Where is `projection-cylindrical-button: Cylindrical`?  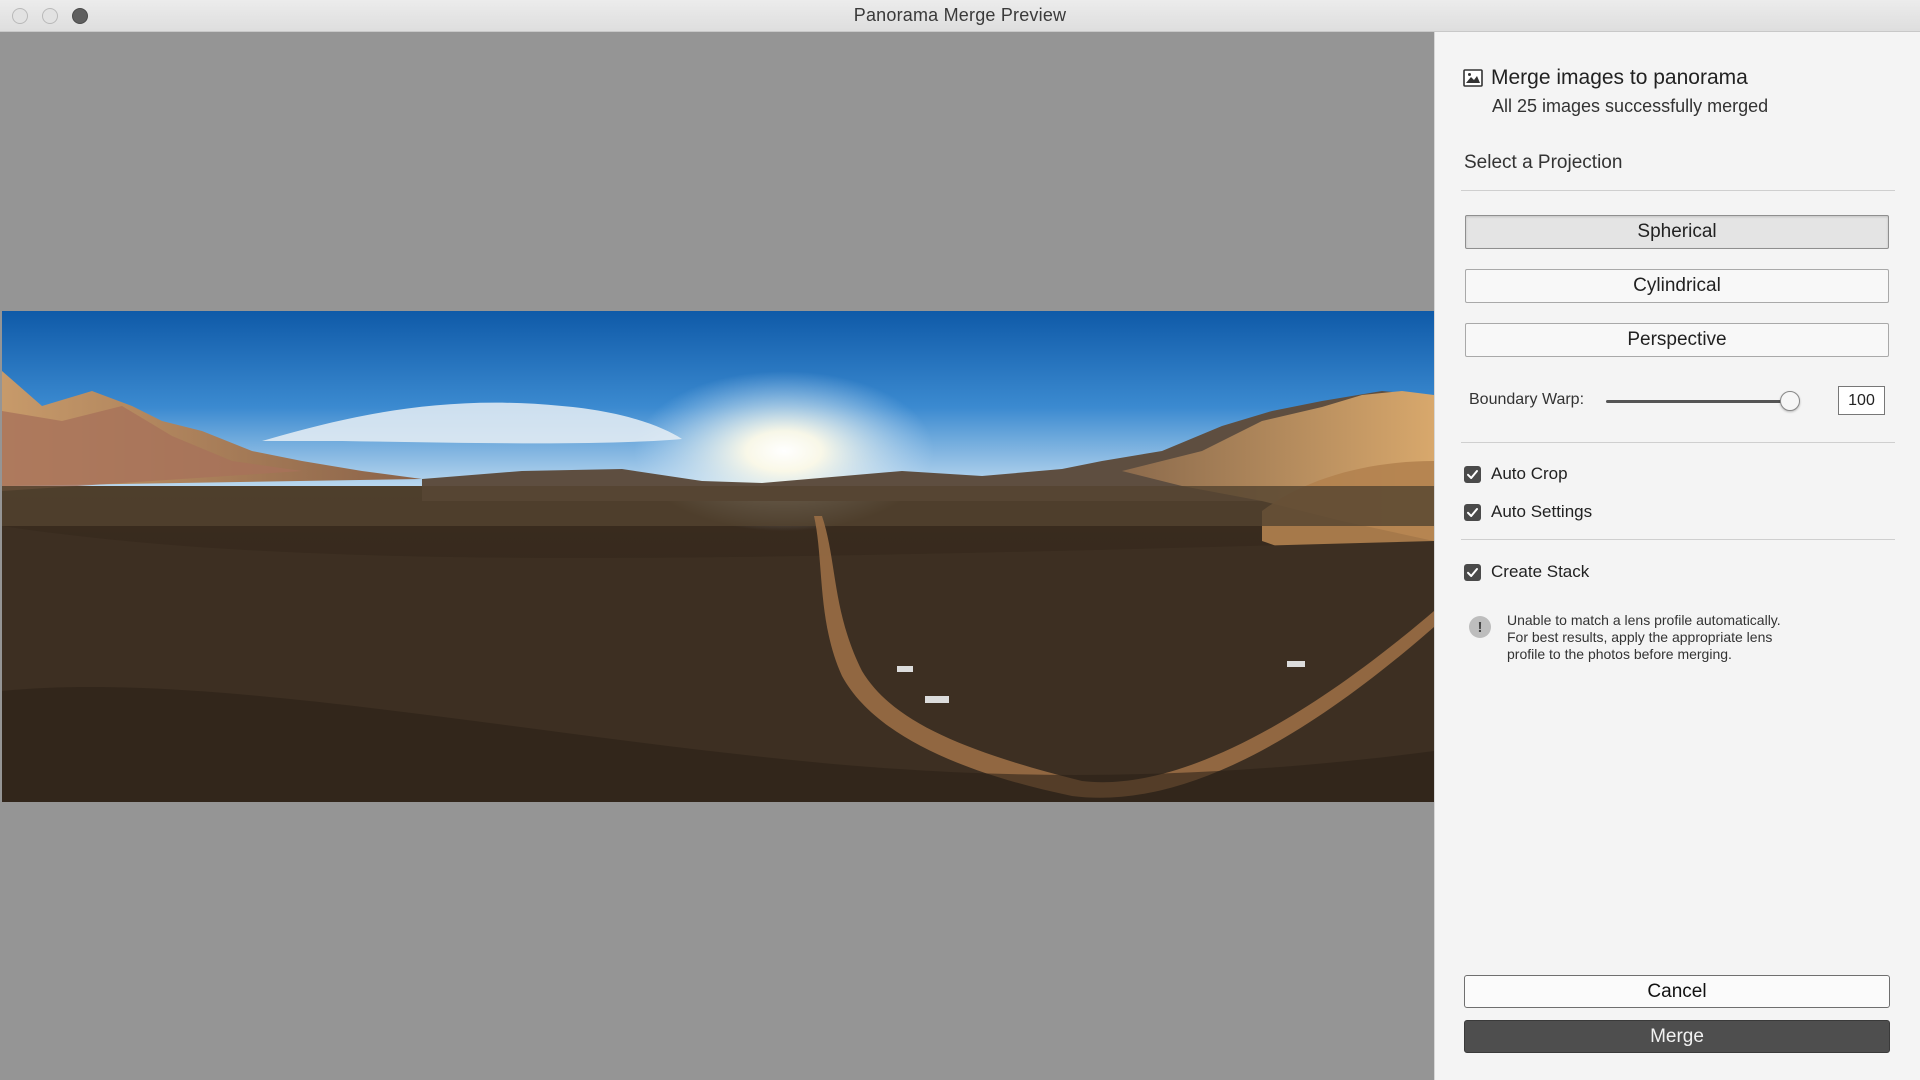
projection-cylindrical-button: Cylindrical is located at coordinates (1677, 286).